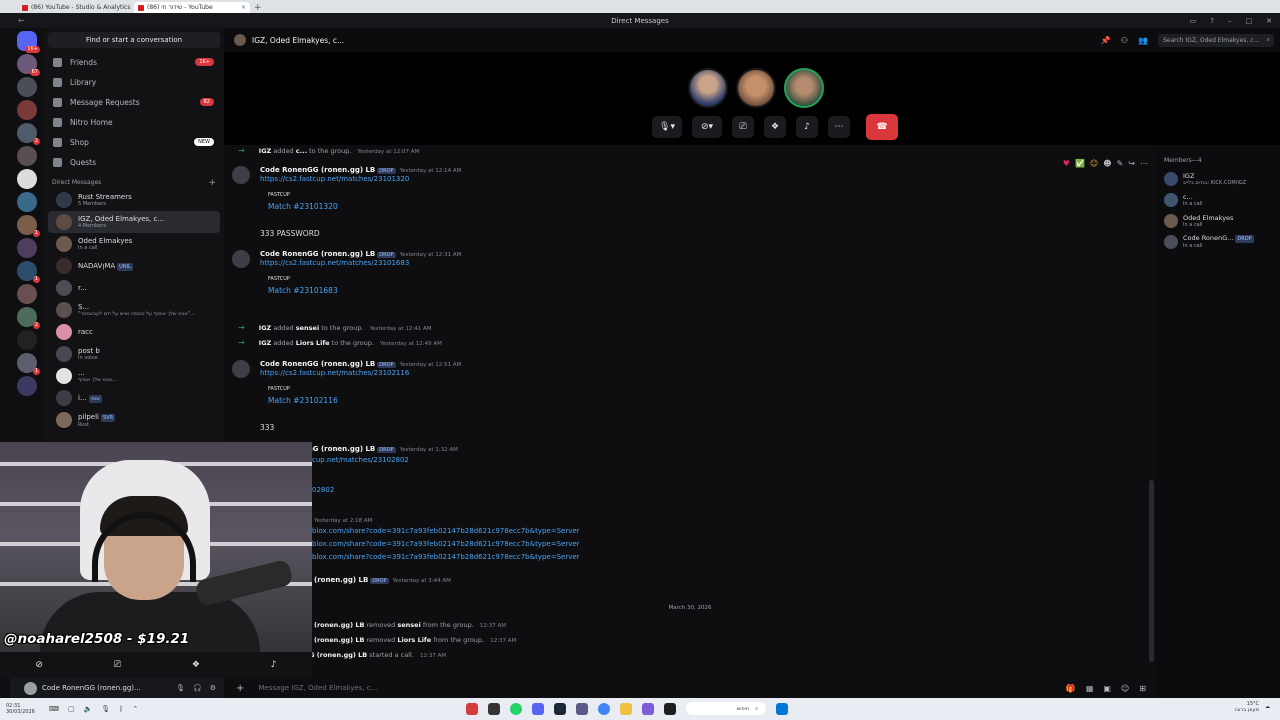 The image size is (1280, 720). I want to click on terminal-app-icon, so click(494, 708).